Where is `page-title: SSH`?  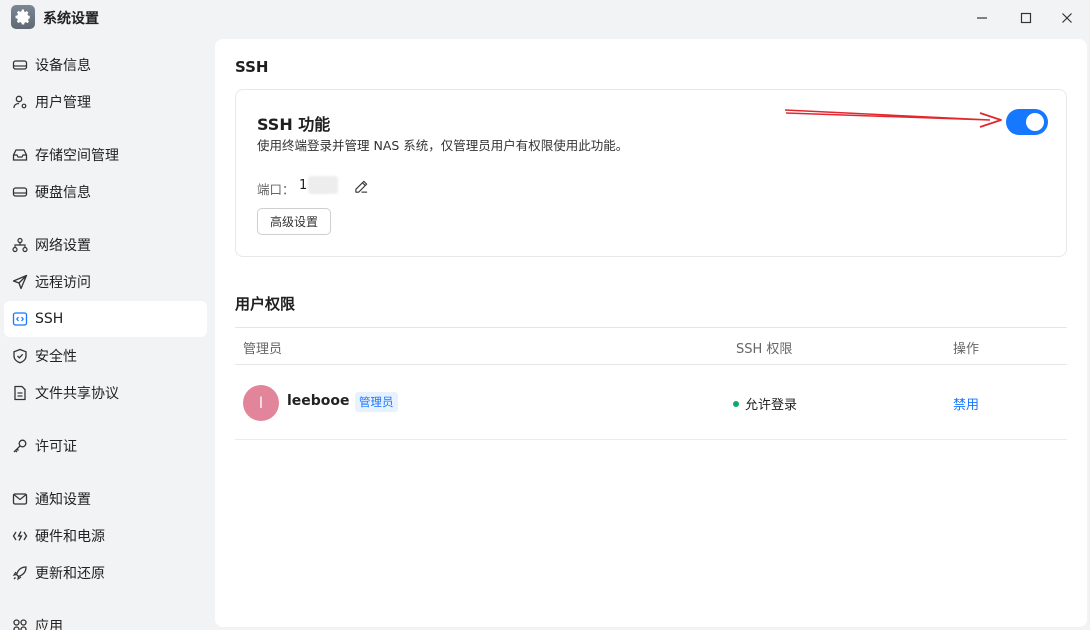
page-title: SSH is located at coordinates (252, 67).